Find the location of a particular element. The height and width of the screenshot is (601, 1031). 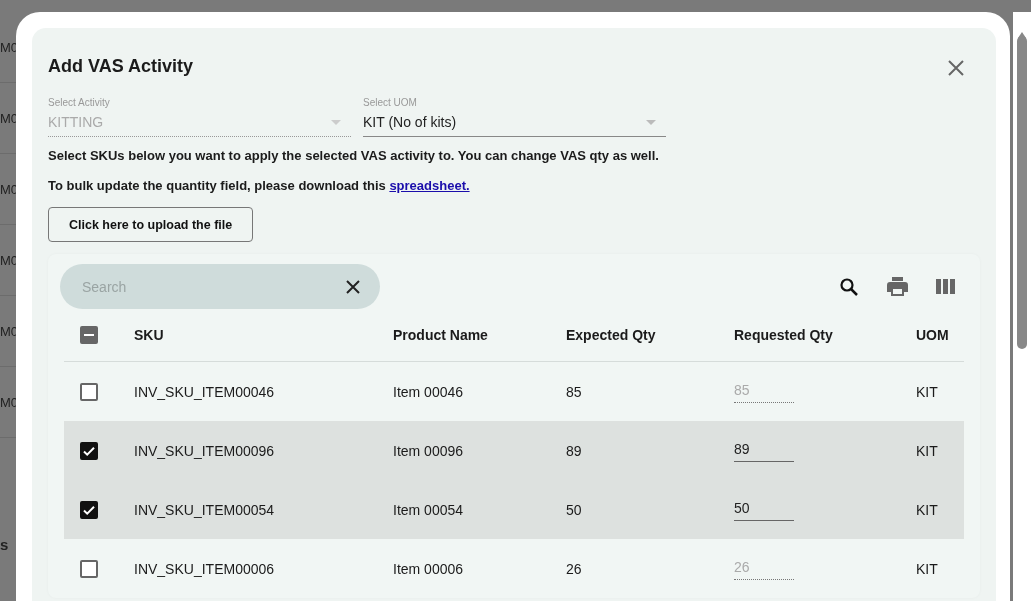

table-cell-text: Item 00046 is located at coordinates (429, 391).